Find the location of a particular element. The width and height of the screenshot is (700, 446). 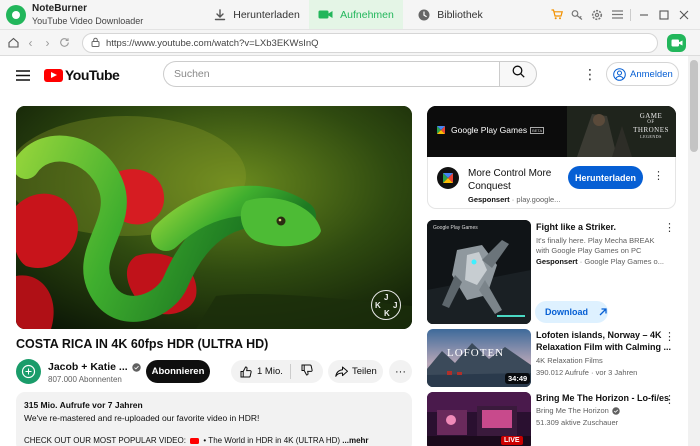

live-badge: LIVE is located at coordinates (512, 440).